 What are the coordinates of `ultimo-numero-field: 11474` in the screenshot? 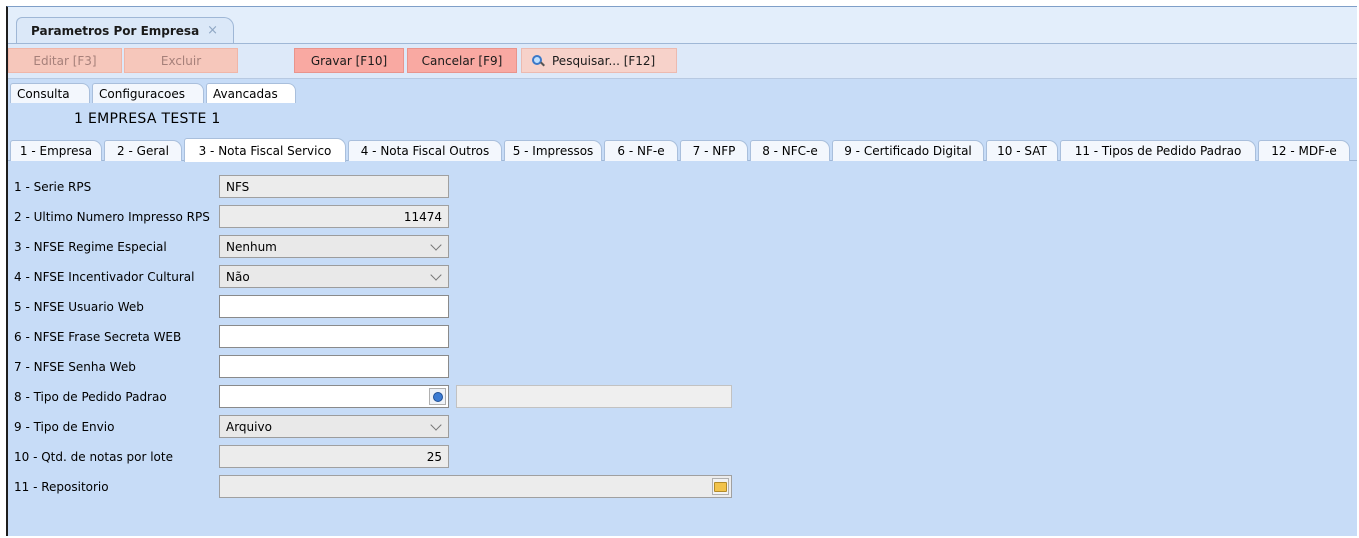 It's located at (334, 216).